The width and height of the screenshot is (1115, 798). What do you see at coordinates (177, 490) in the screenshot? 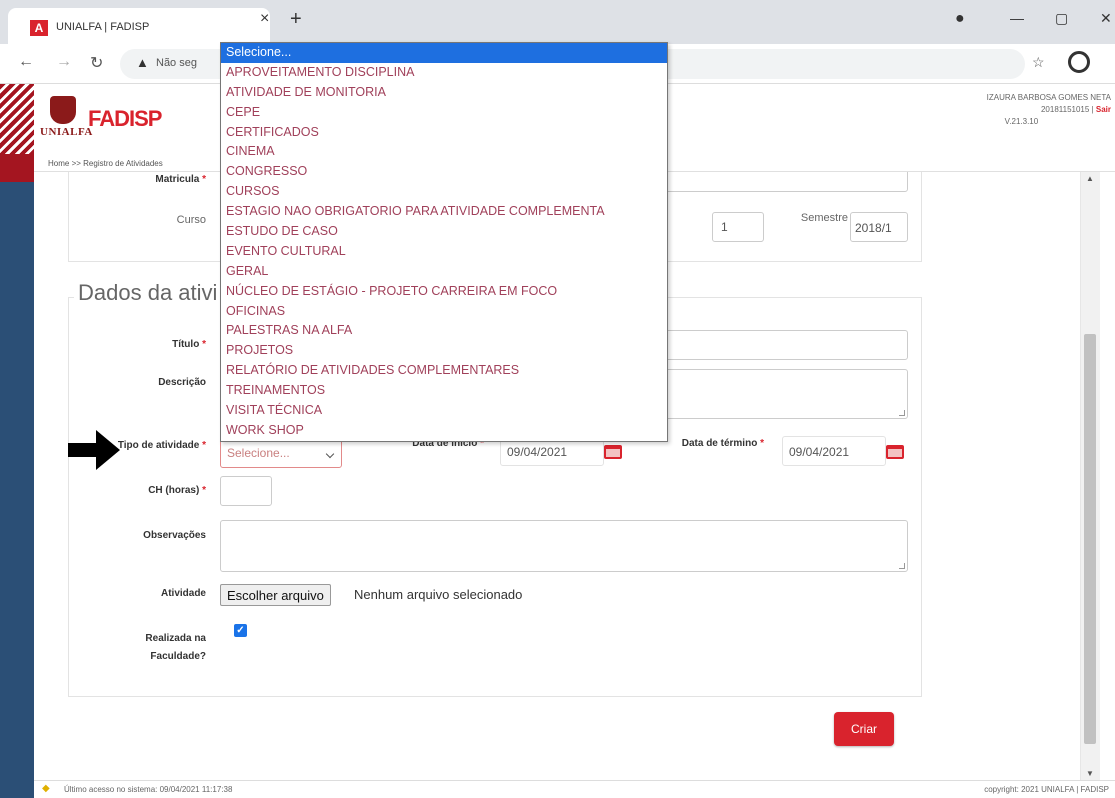
I see `ch-horas-label: CH (horas) *` at bounding box center [177, 490].